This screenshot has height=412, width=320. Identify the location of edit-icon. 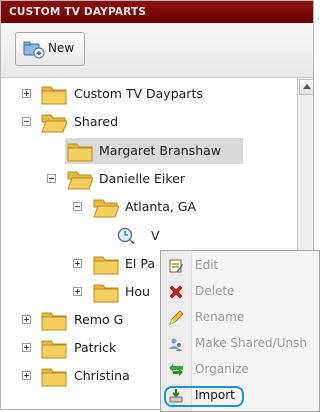
(176, 266).